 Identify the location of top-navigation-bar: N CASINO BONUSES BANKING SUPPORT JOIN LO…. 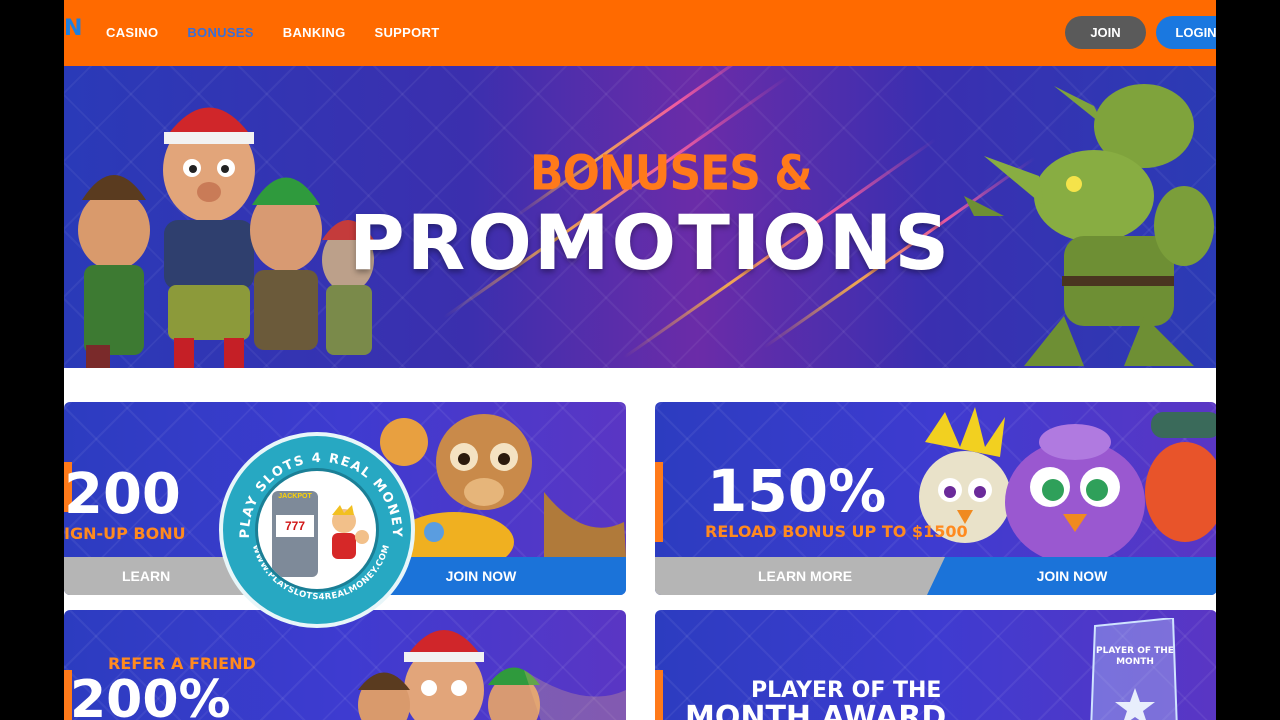
(640, 33).